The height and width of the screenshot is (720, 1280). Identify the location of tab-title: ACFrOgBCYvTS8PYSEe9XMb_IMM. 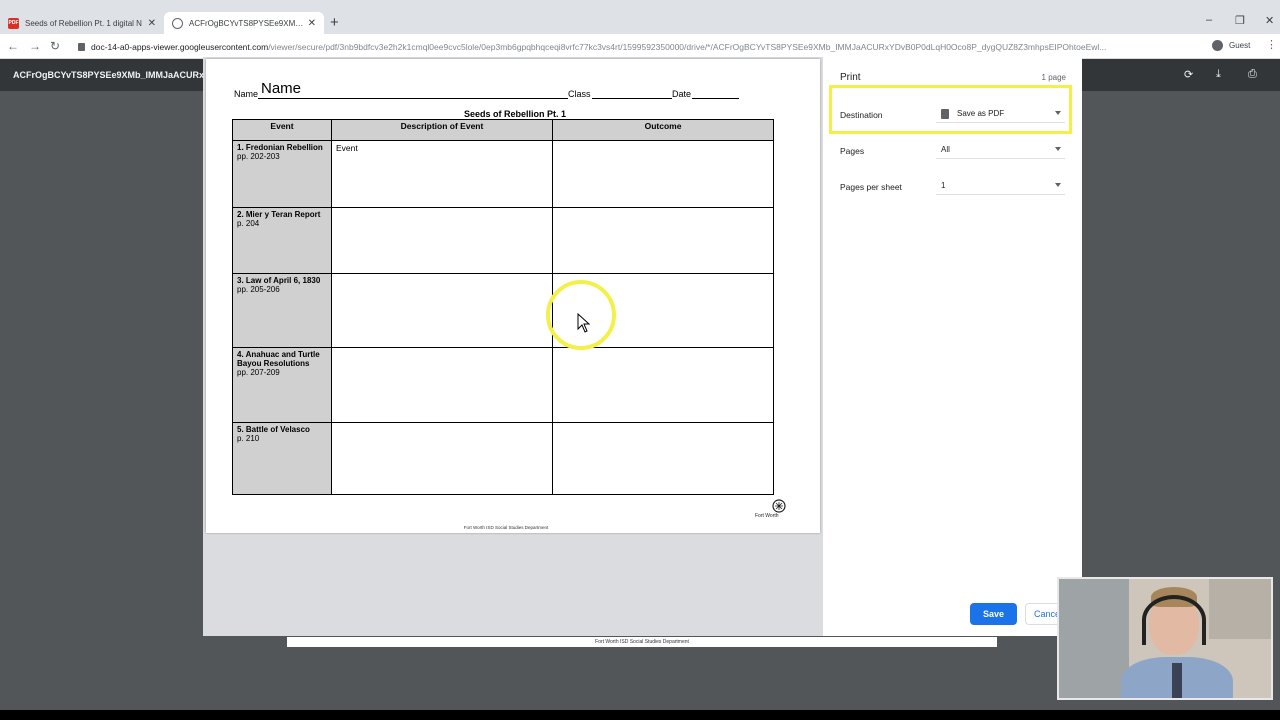
(246, 23).